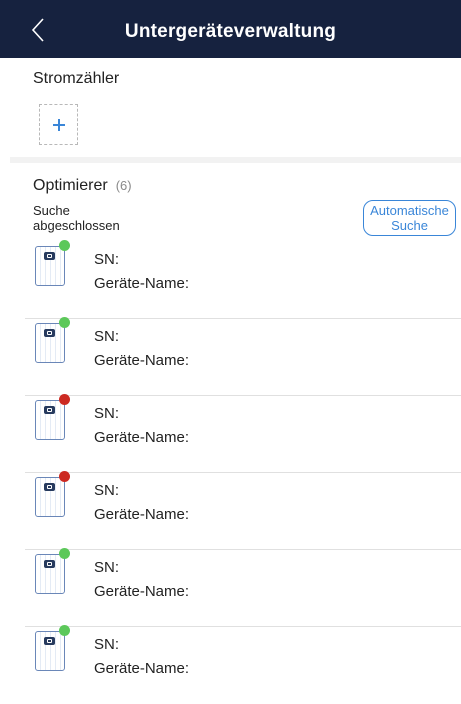  I want to click on optimizer-section-header: Optimierer (6), so click(82, 186).